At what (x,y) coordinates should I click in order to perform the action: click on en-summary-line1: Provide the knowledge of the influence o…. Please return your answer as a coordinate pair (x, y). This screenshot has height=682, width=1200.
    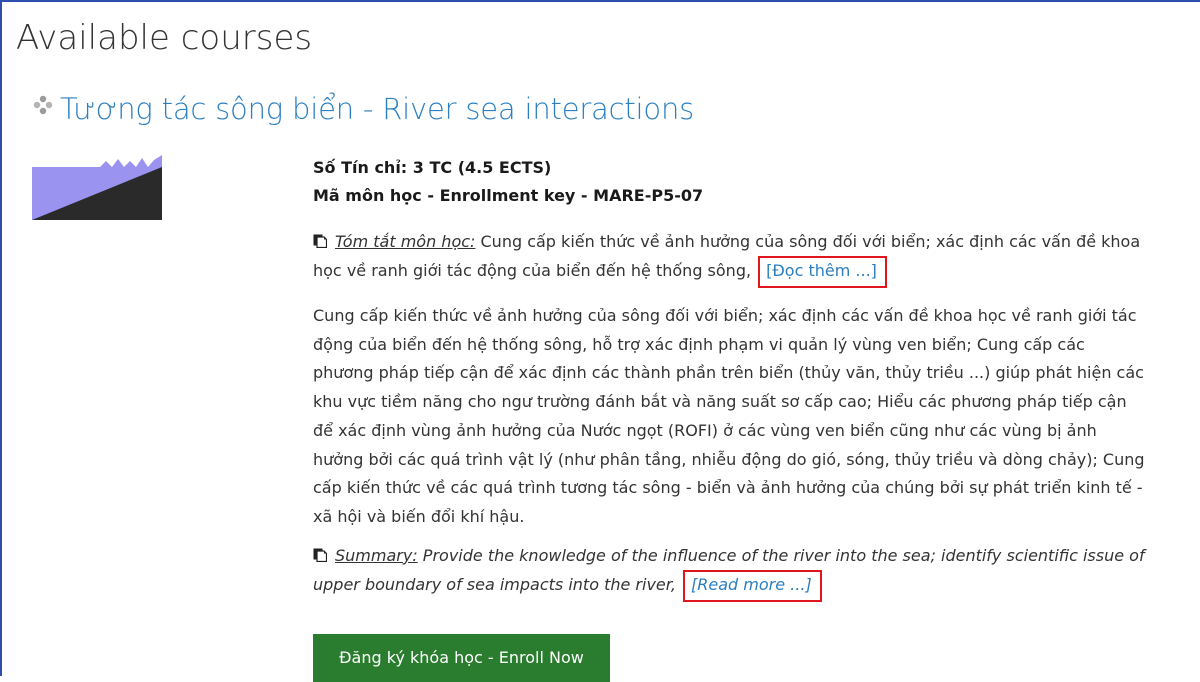
    Looking at the image, I should click on (781, 555).